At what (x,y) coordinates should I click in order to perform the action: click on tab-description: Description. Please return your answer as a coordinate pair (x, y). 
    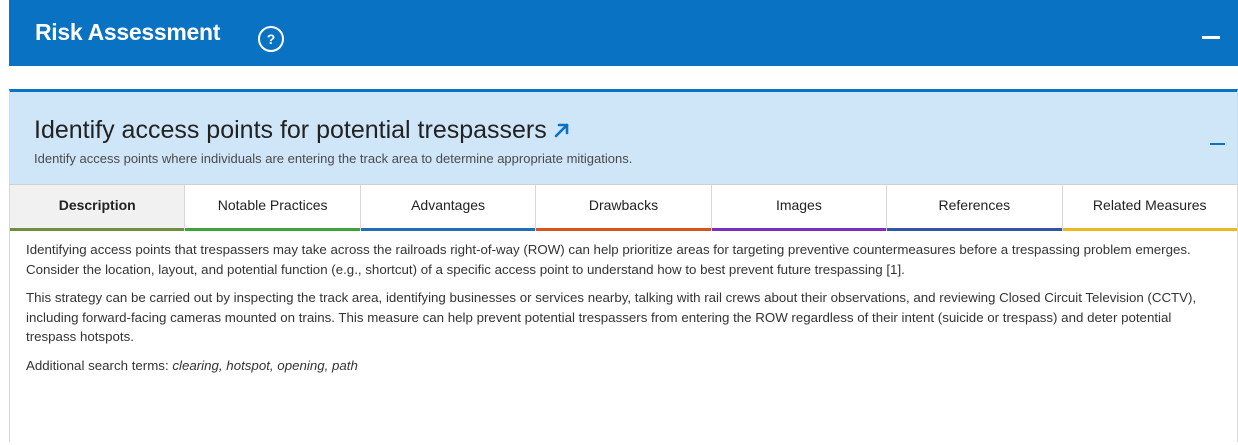
    Looking at the image, I should click on (97, 208).